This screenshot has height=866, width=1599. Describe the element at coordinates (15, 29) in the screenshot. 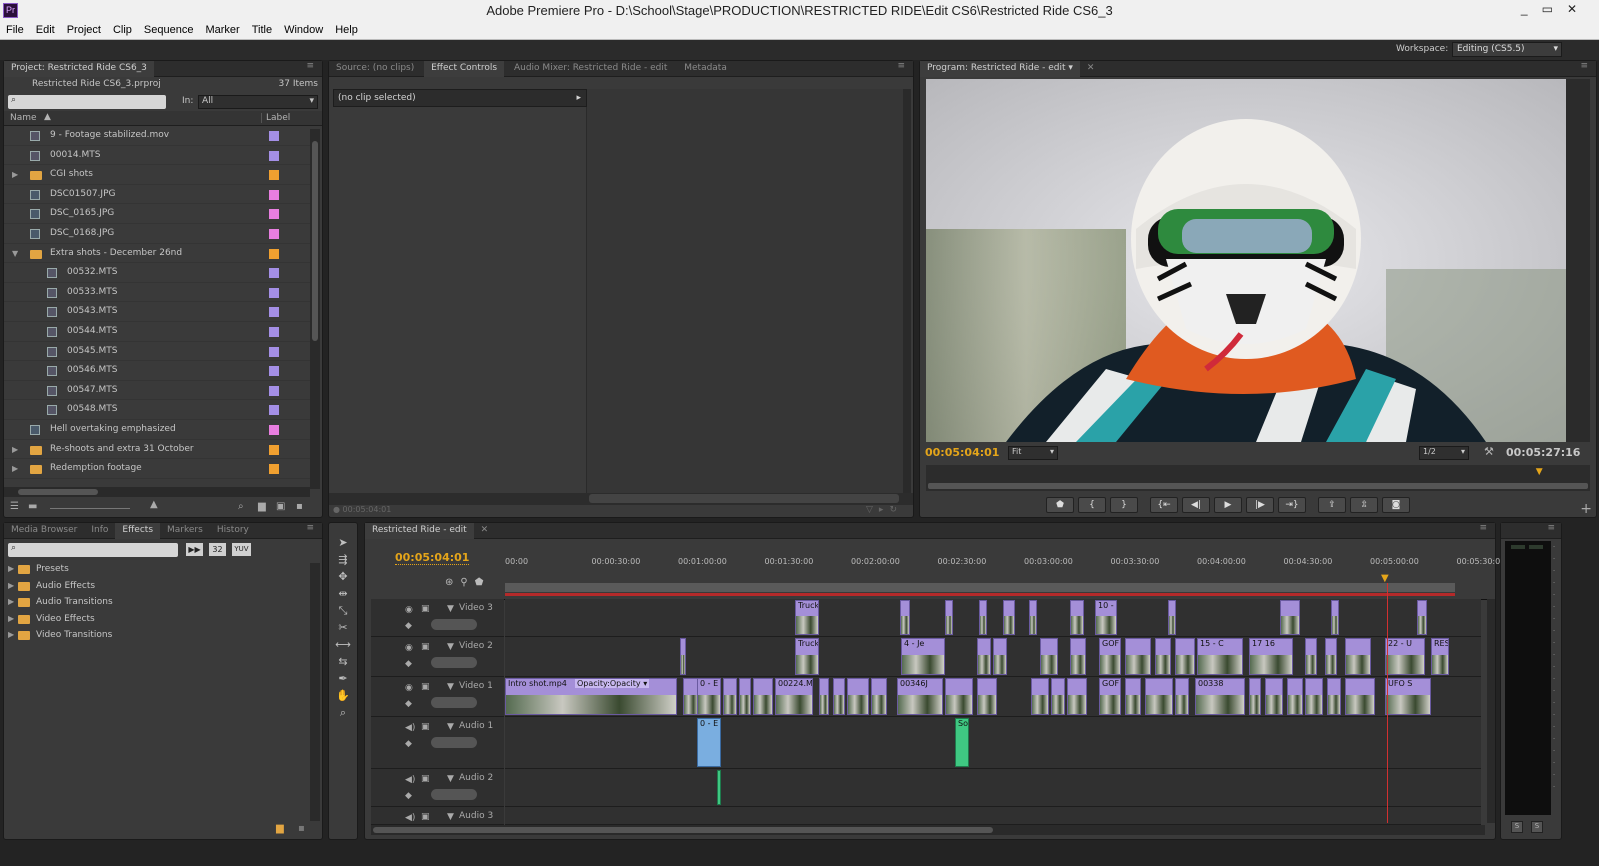

I see `menu-file: File` at that location.